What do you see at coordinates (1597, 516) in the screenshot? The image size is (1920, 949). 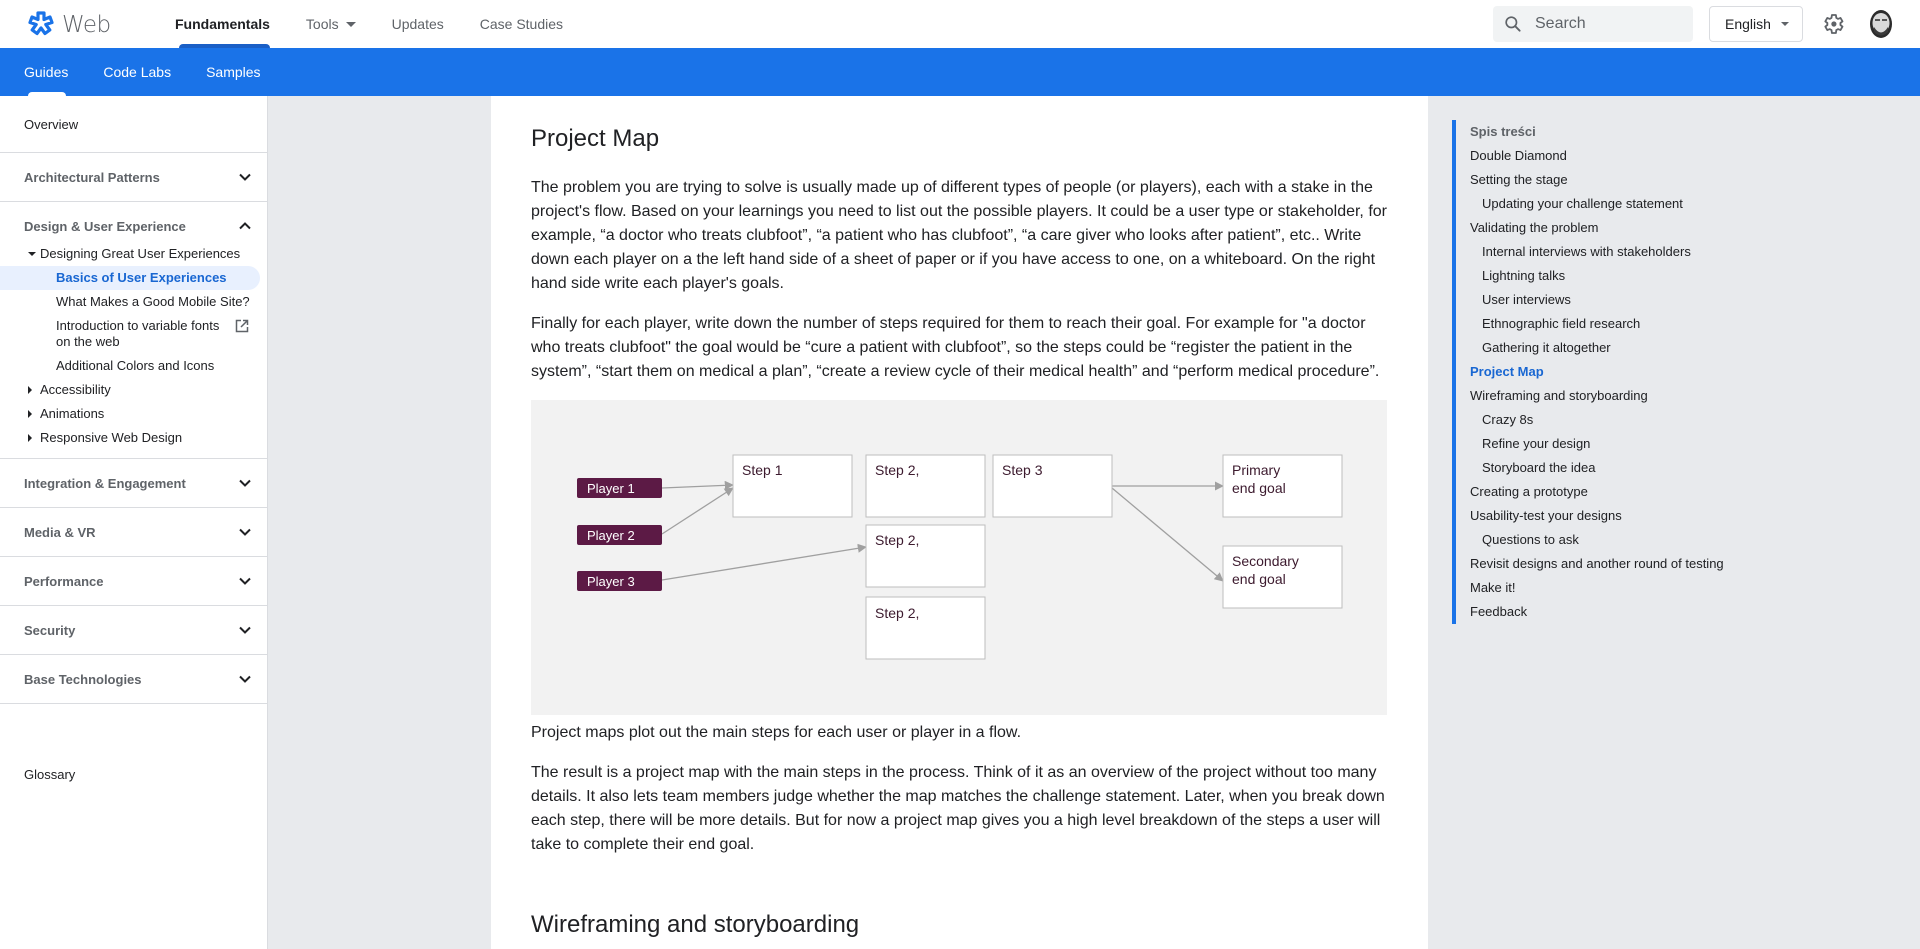 I see `toc-item: Usability-test your designs` at bounding box center [1597, 516].